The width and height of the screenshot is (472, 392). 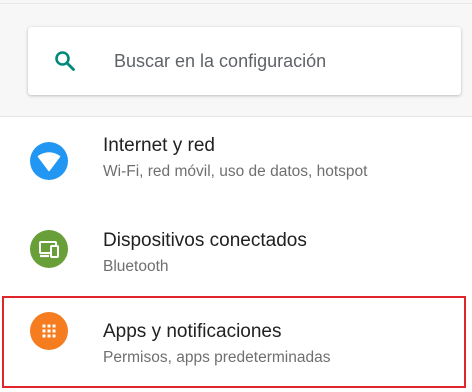 What do you see at coordinates (136, 266) in the screenshot?
I see `settings-item-subtitle: Bluetooth` at bounding box center [136, 266].